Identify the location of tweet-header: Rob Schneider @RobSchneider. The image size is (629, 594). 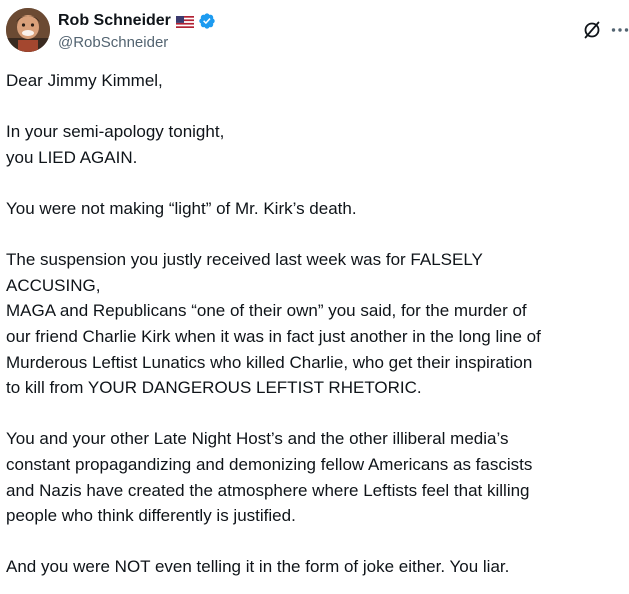
(317, 32).